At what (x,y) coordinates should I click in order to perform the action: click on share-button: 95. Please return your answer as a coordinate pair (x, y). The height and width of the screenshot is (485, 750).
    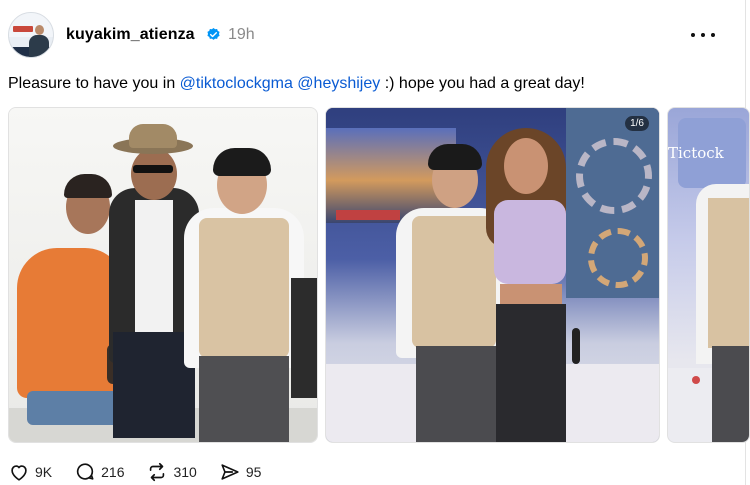
    Looking at the image, I should click on (240, 472).